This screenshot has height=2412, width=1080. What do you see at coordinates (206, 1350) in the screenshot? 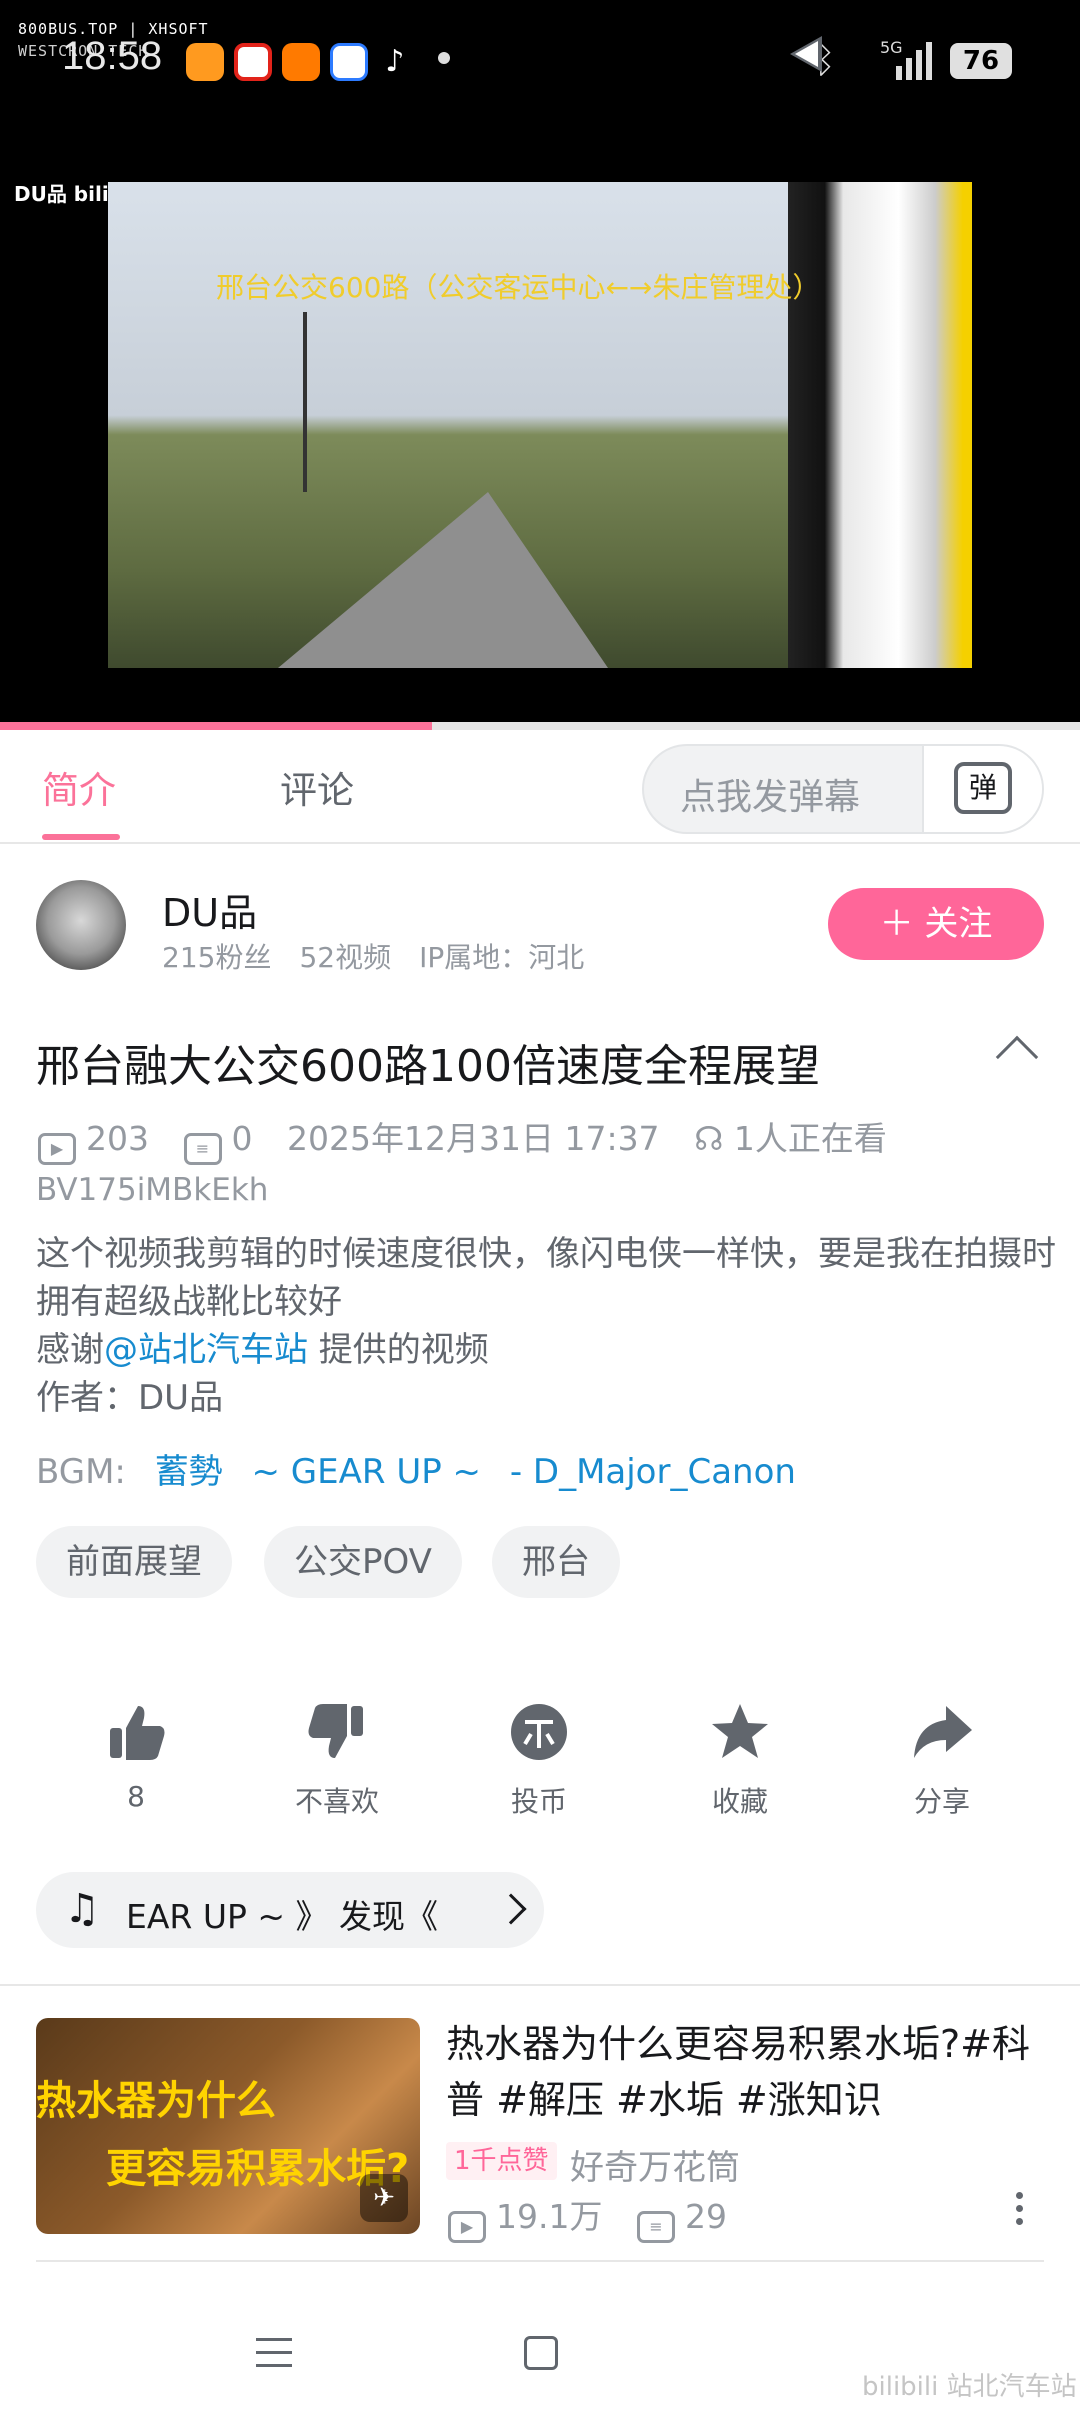
I see `mention-link: @站北汽车站` at bounding box center [206, 1350].